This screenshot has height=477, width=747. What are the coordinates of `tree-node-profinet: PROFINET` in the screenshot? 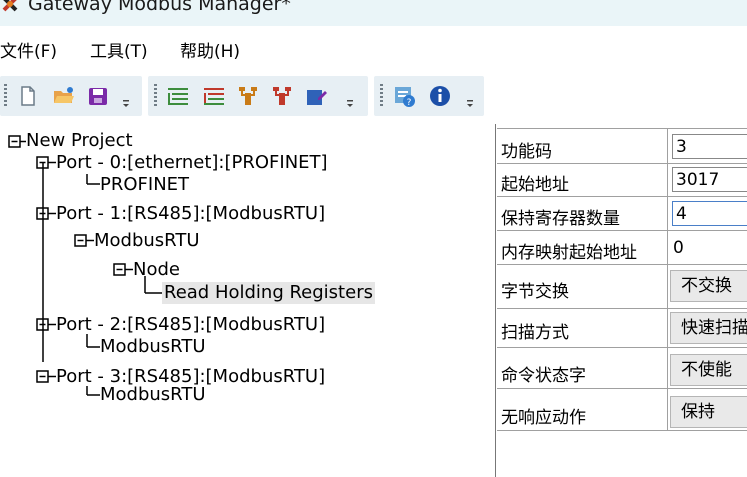 It's located at (144, 185).